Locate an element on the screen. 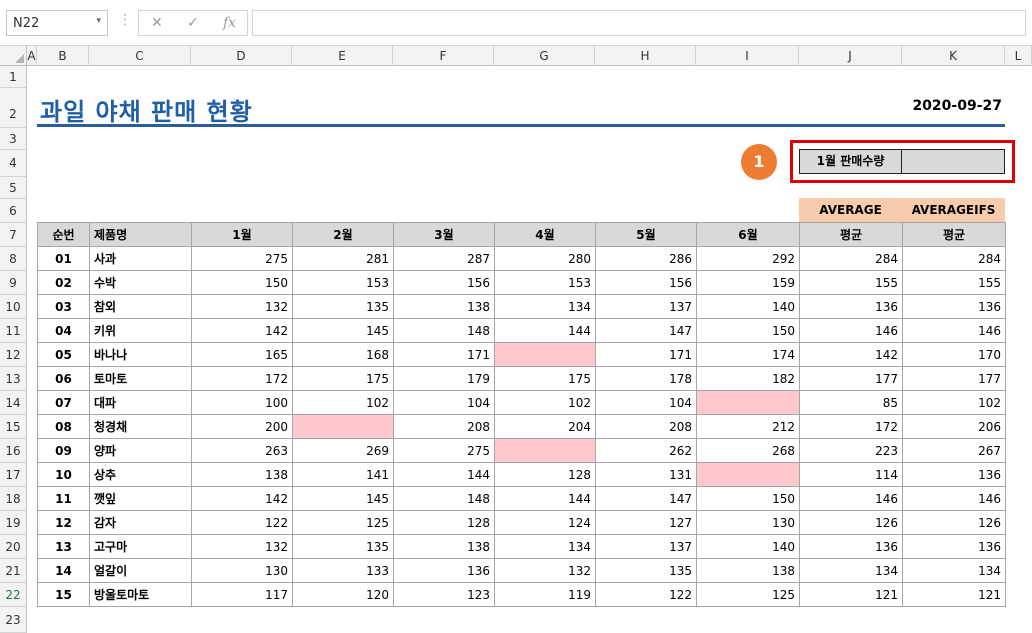 This screenshot has width=1032, height=633. column-header-cell: 5월 is located at coordinates (646, 234).